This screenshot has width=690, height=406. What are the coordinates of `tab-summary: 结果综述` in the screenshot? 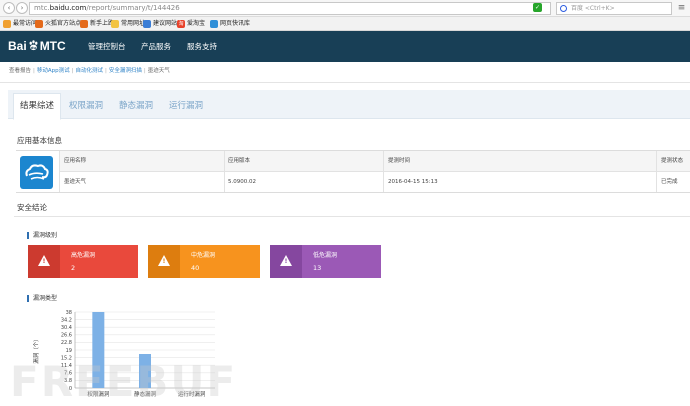 It's located at (37, 106).